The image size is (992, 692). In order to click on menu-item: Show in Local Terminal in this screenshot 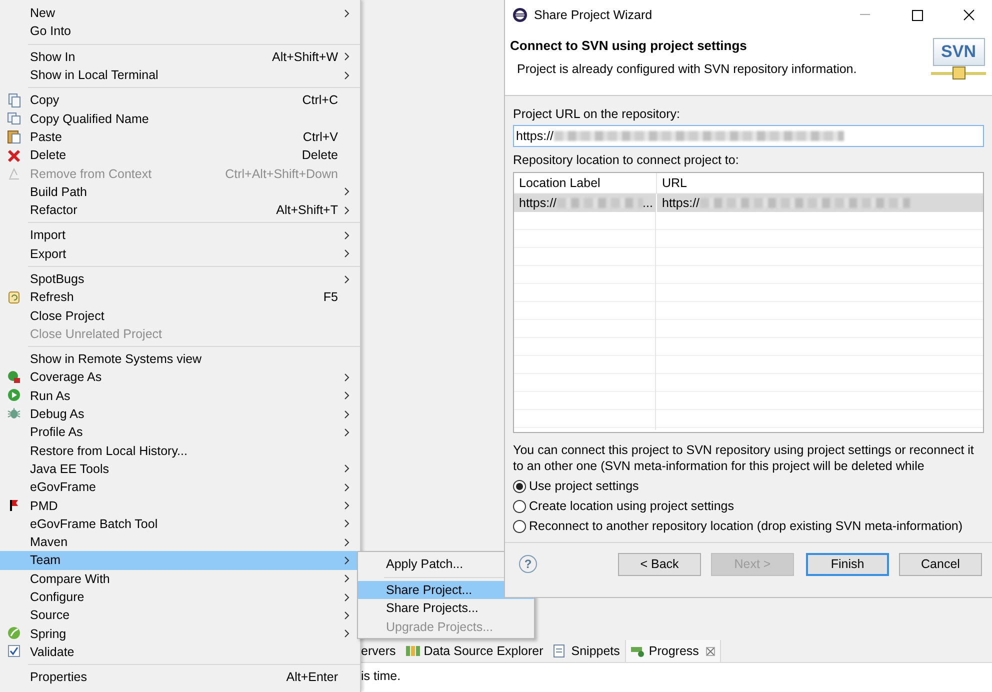, I will do `click(180, 75)`.